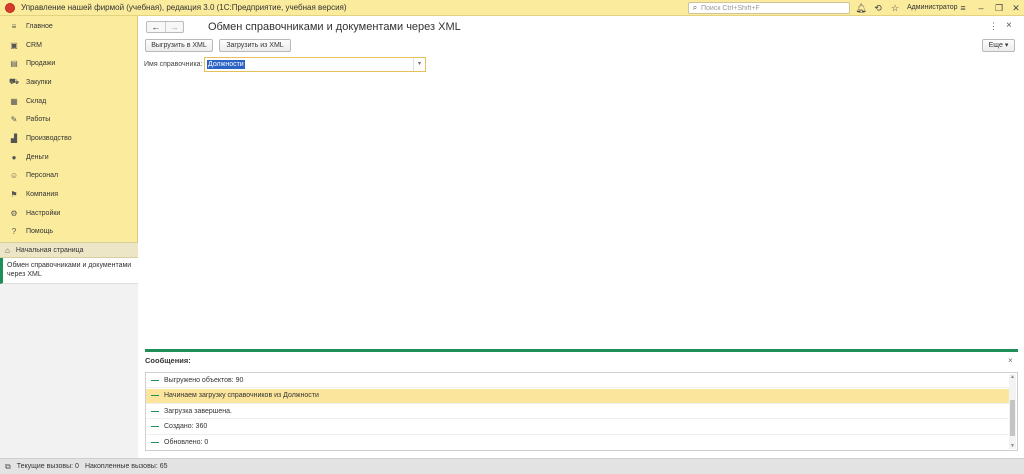 Image resolution: width=1024 pixels, height=474 pixels. I want to click on catalog-select: Должности ▾, so click(315, 64).